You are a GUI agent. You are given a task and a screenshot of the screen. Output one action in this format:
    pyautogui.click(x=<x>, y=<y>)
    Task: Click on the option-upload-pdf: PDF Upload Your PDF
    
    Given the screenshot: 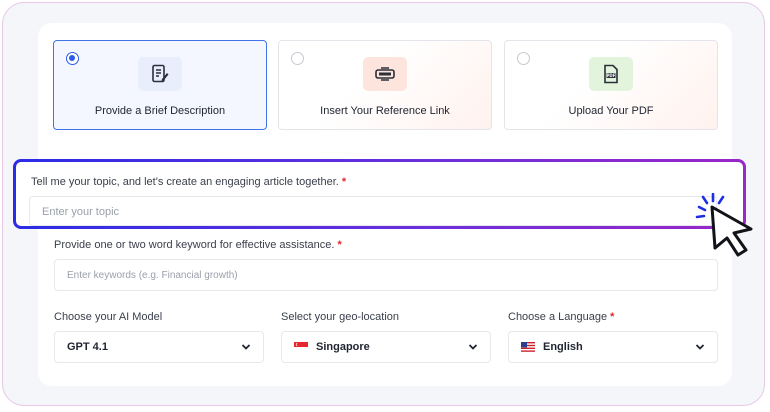 What is the action you would take?
    pyautogui.click(x=611, y=85)
    